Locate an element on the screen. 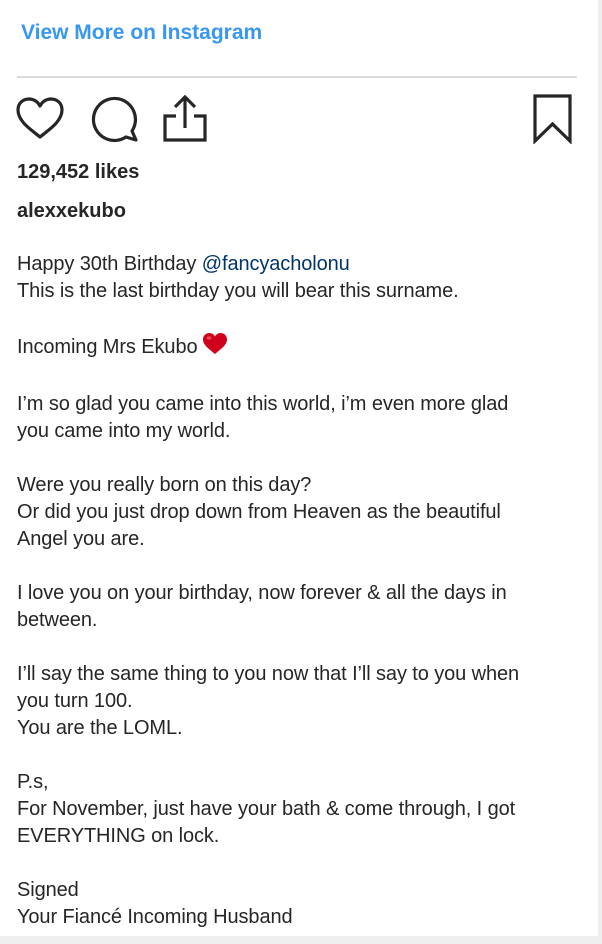 The height and width of the screenshot is (944, 602). red-heart-emoji is located at coordinates (215, 348).